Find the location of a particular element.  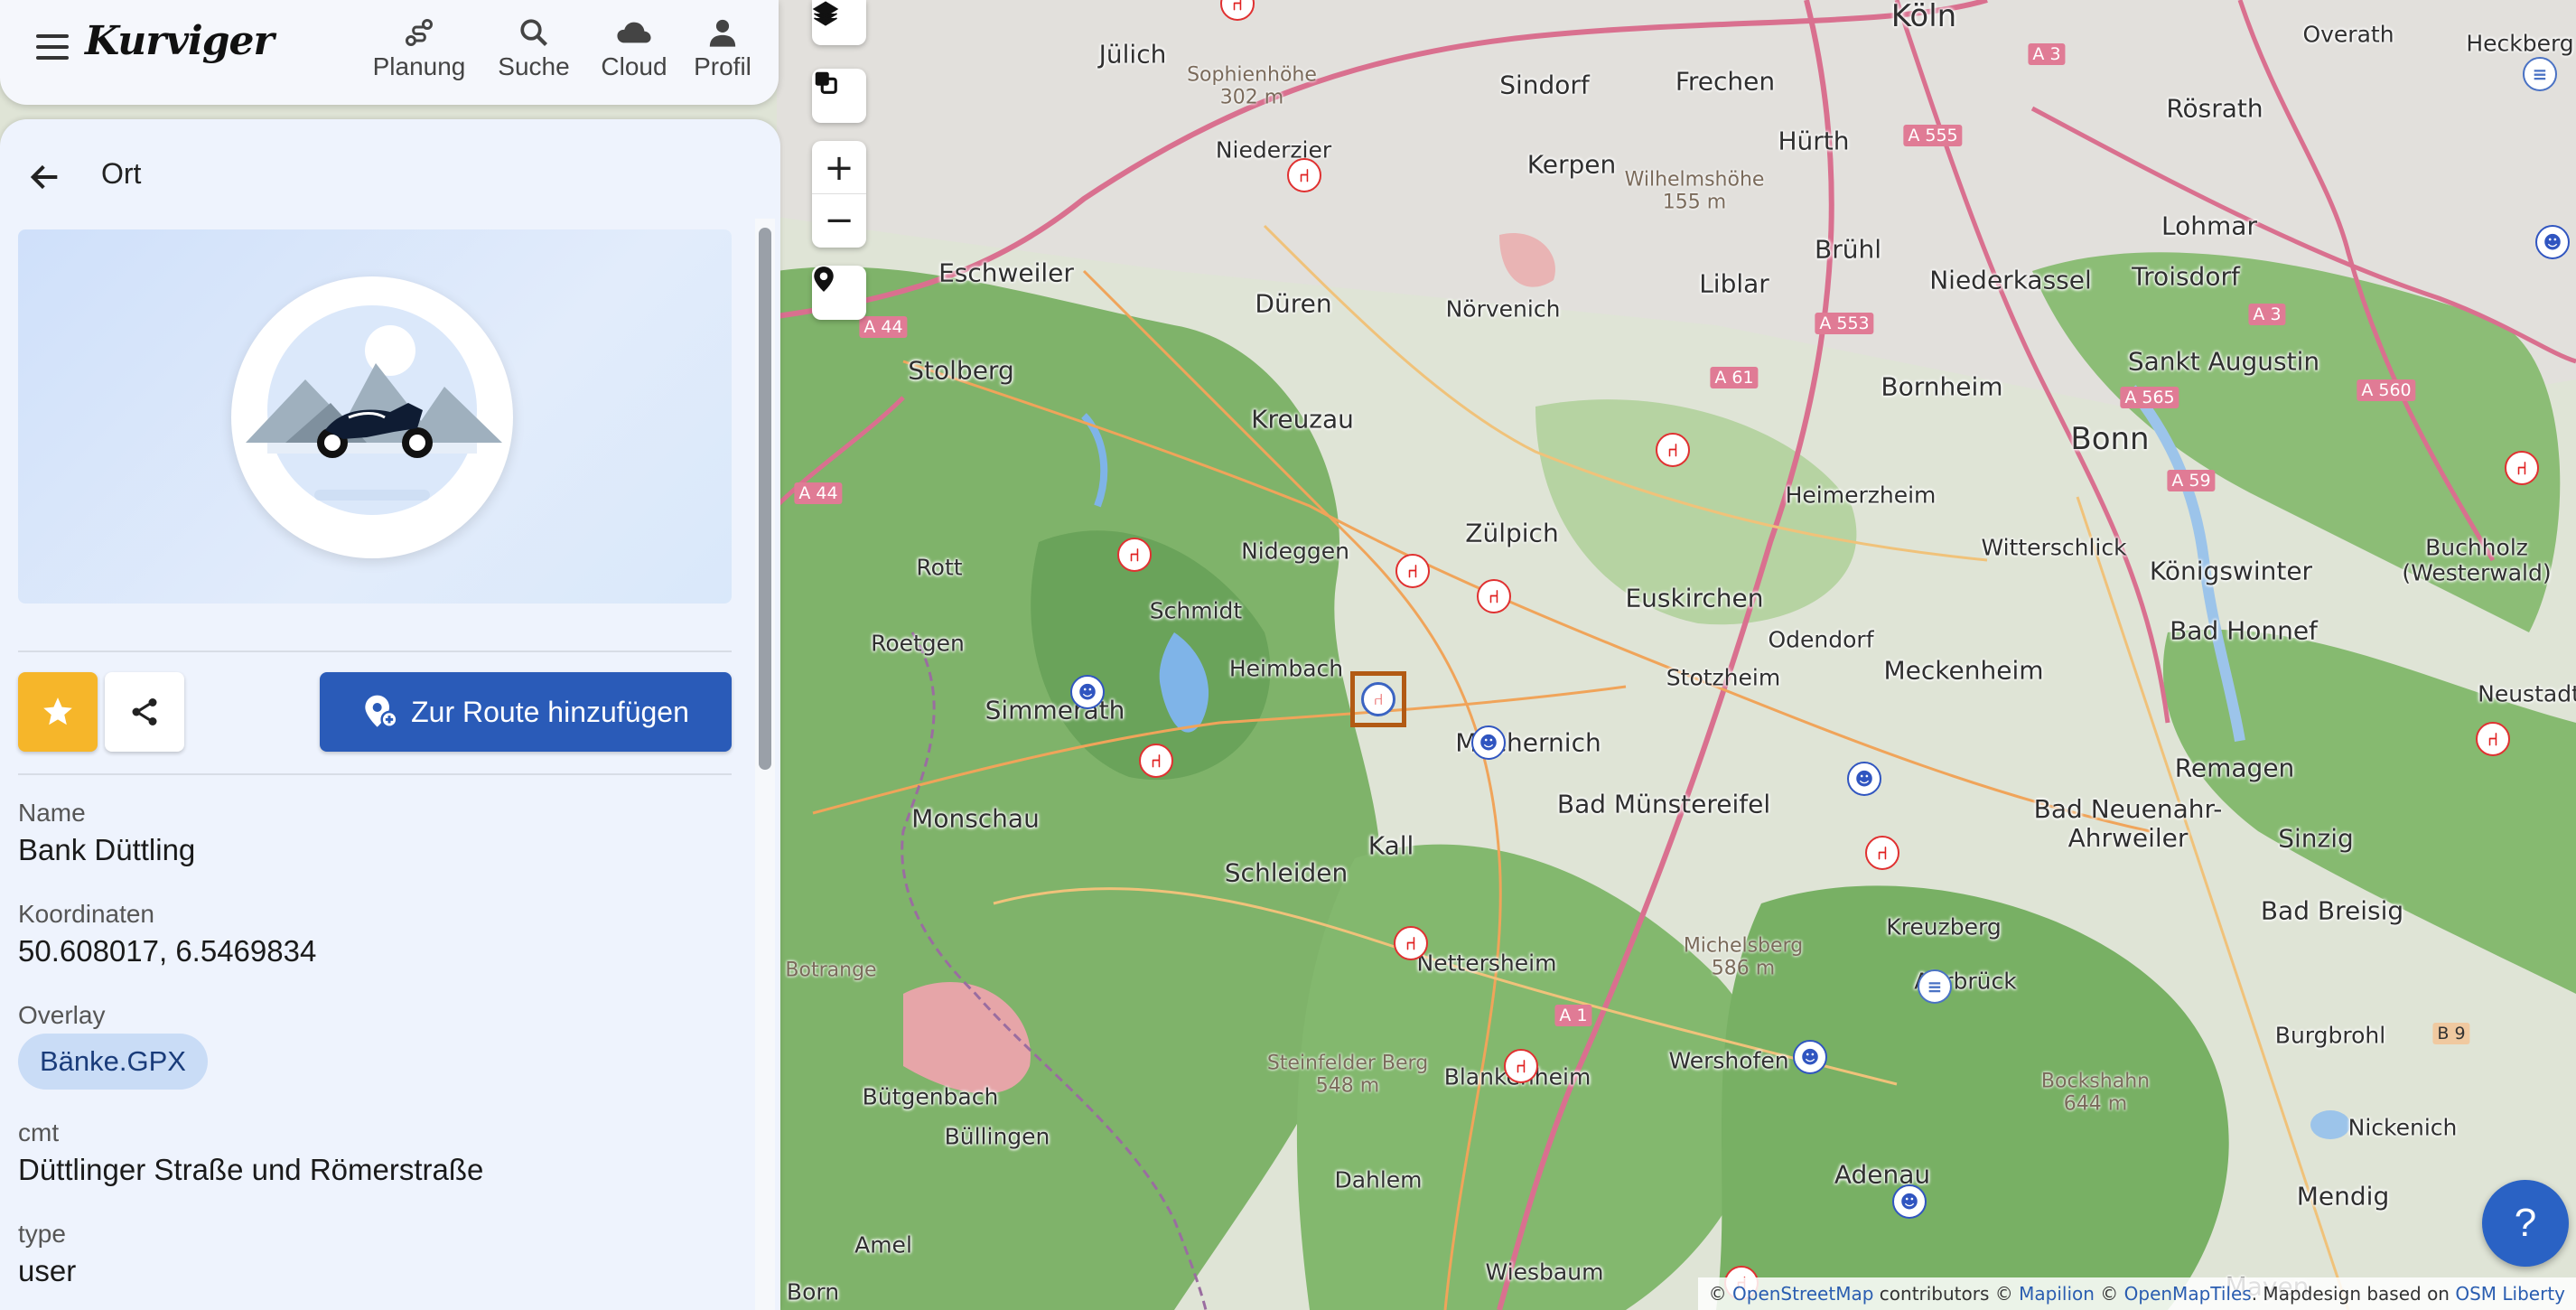

map-label-city: Düren is located at coordinates (1293, 303).